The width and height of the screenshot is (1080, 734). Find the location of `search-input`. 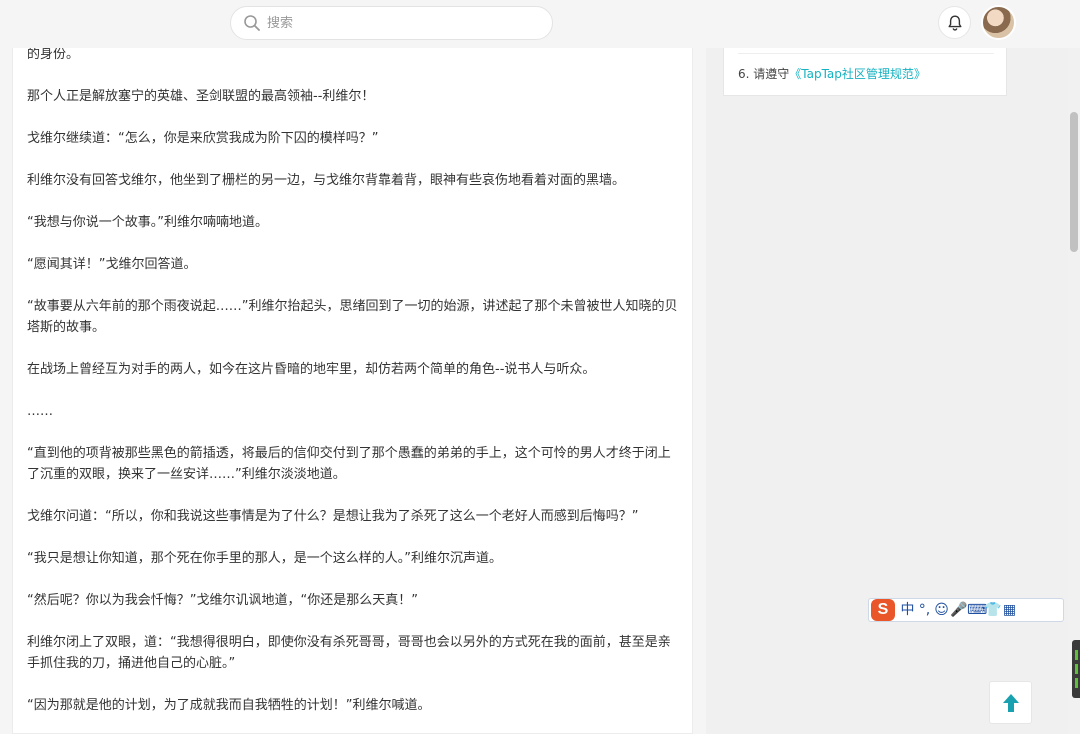

search-input is located at coordinates (402, 23).